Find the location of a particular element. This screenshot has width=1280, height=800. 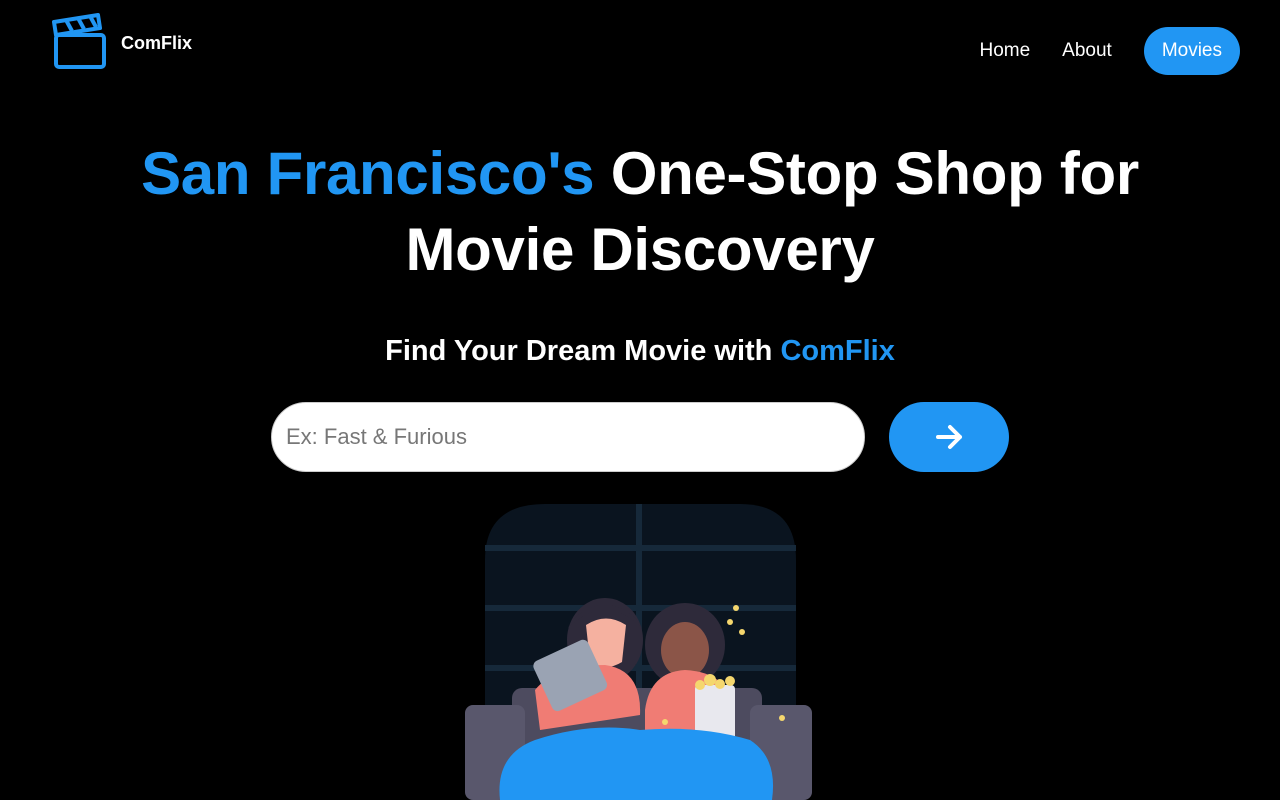

nav-movies-button: Movies is located at coordinates (1191, 51).